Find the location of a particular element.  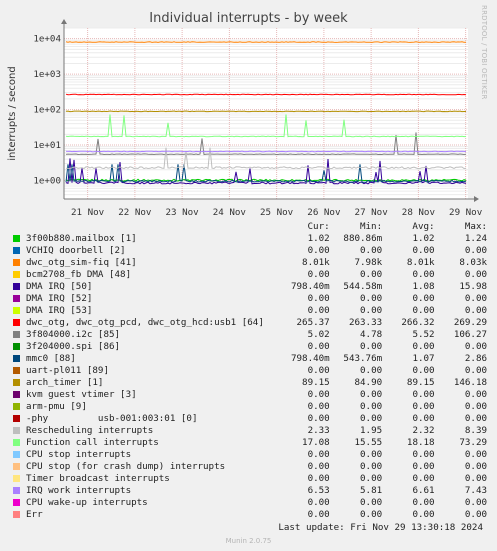

legend-max-value: 269.29 is located at coordinates (470, 322).